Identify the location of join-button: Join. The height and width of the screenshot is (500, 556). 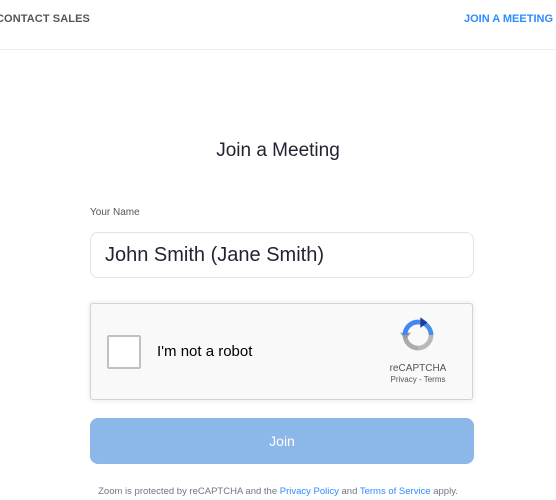
(282, 441).